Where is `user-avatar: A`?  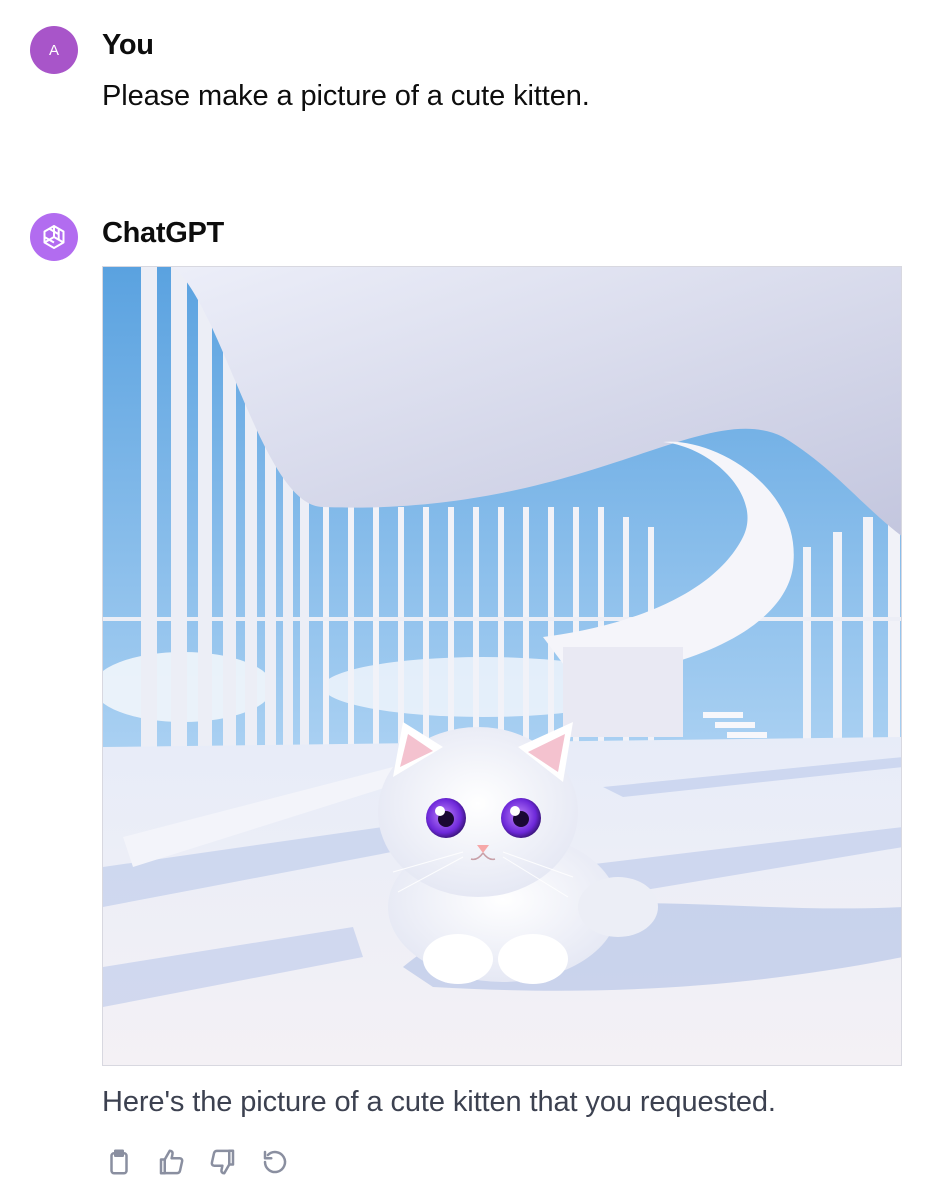
user-avatar: A is located at coordinates (54, 50).